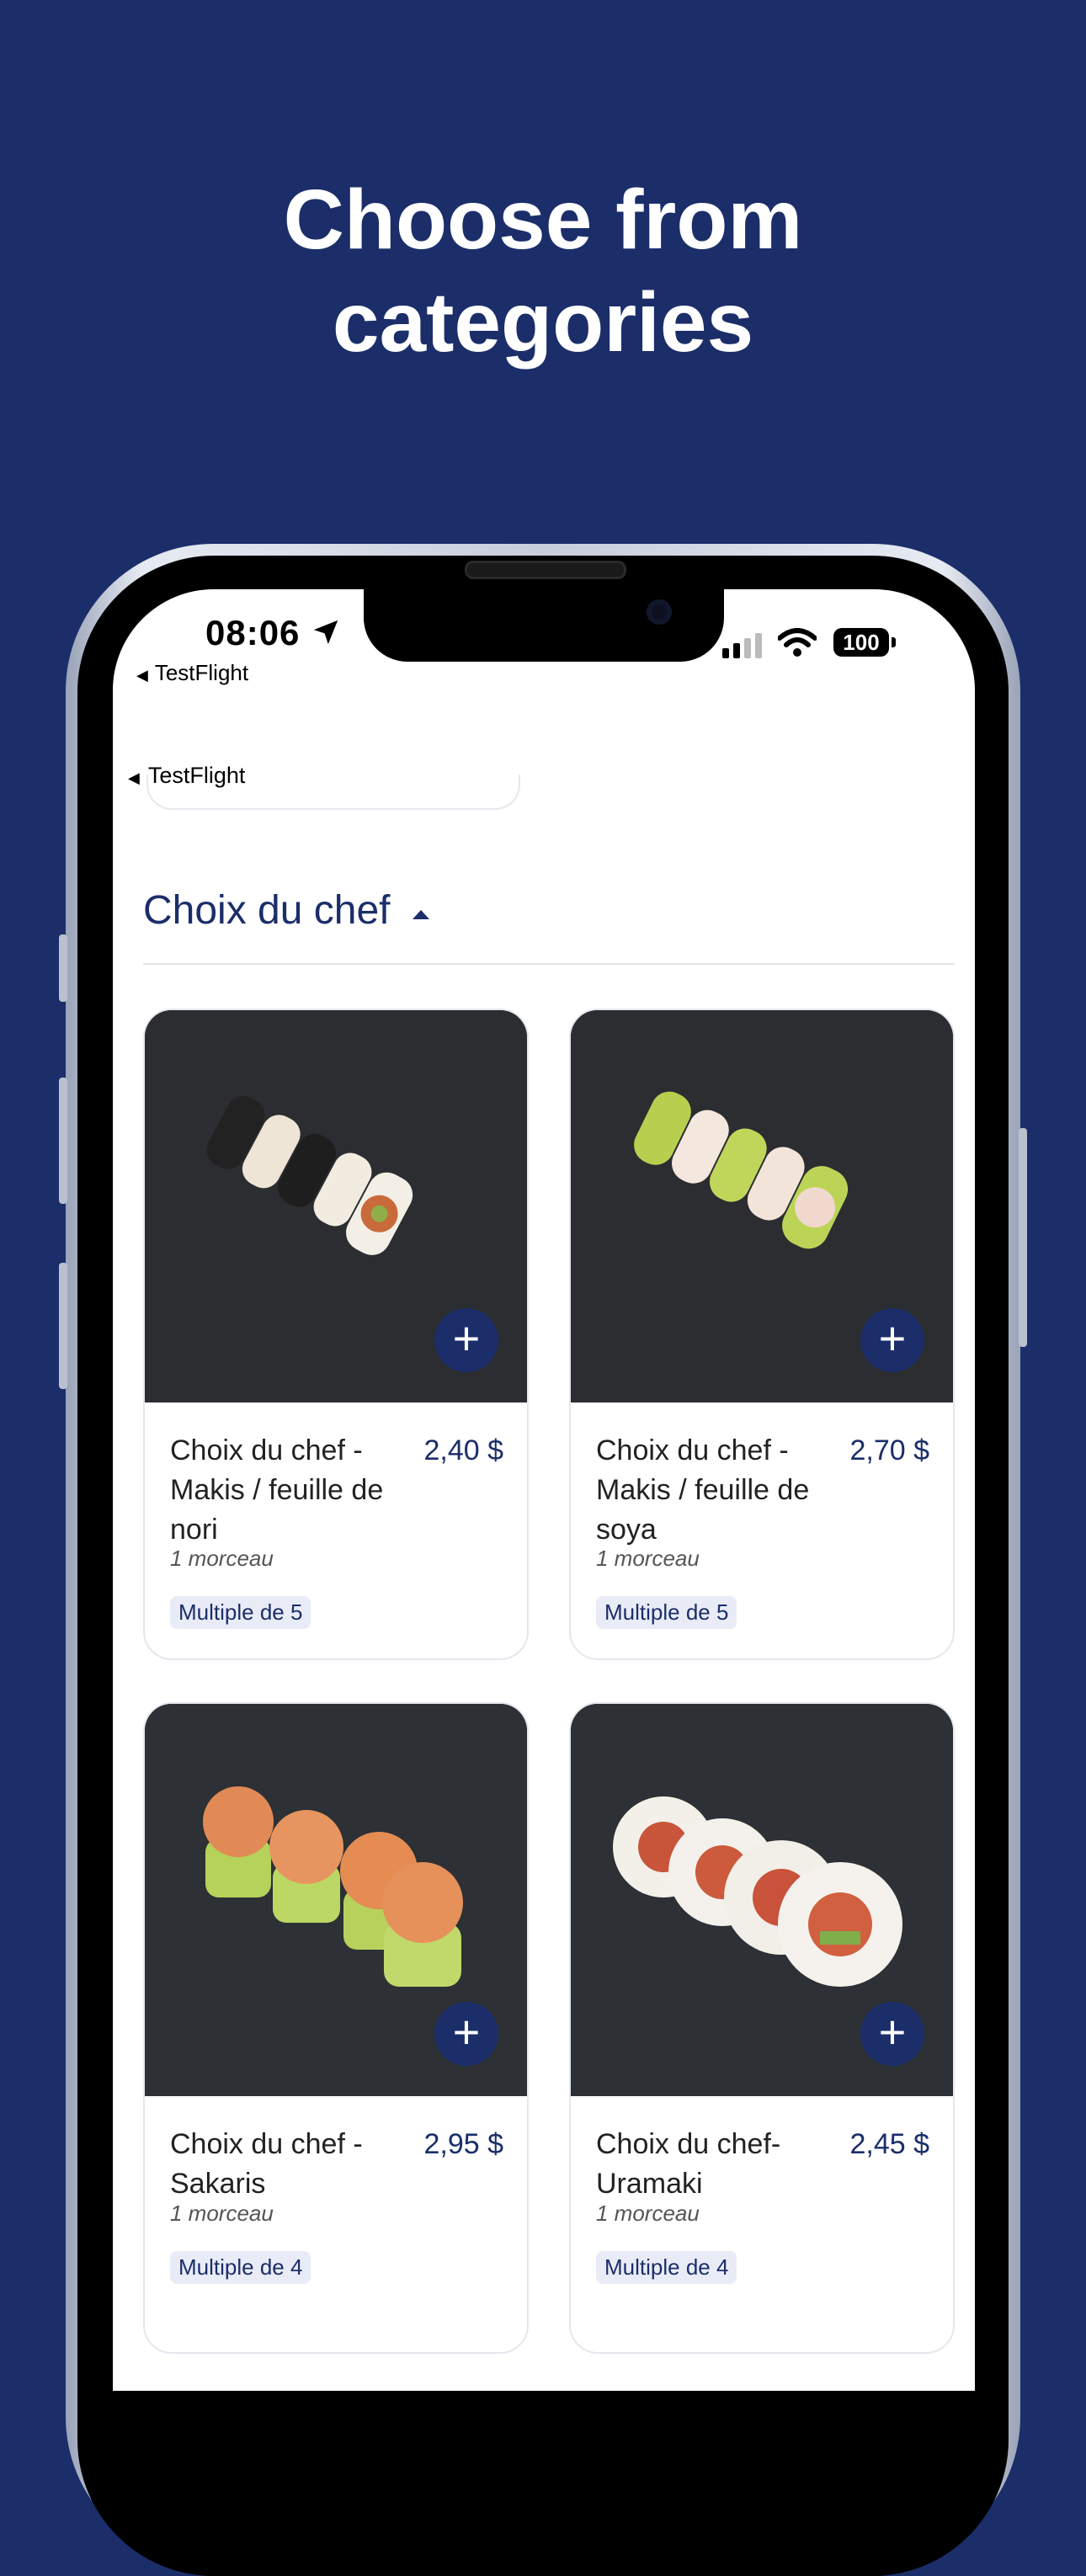 This screenshot has width=1086, height=2576. What do you see at coordinates (463, 2144) in the screenshot?
I see `product-price: 2,95 $` at bounding box center [463, 2144].